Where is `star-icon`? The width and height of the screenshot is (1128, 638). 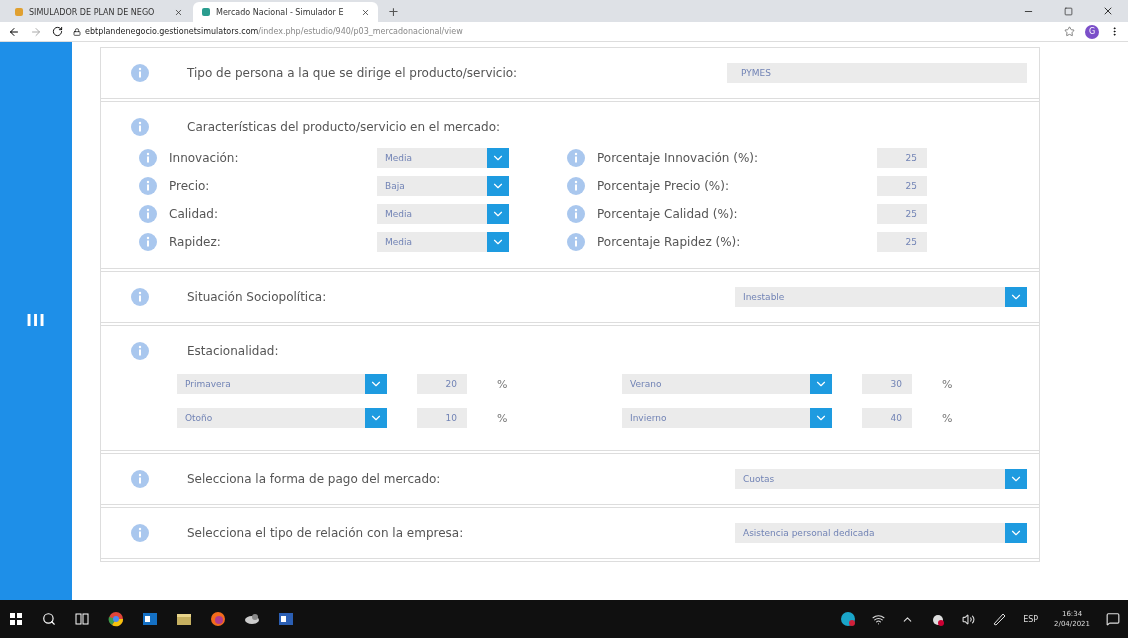
star-icon is located at coordinates (1069, 31).